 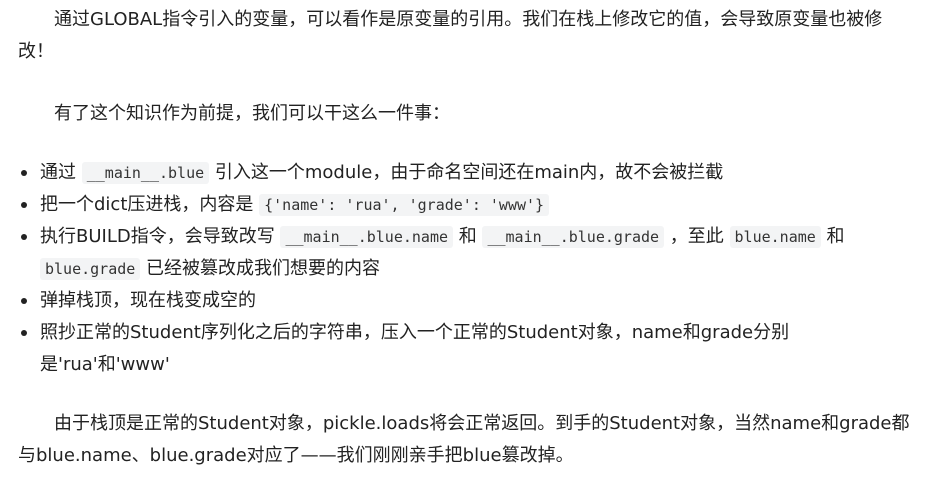 I want to click on list-item-text: 把一个dict压进栈，内容是, so click(x=150, y=204).